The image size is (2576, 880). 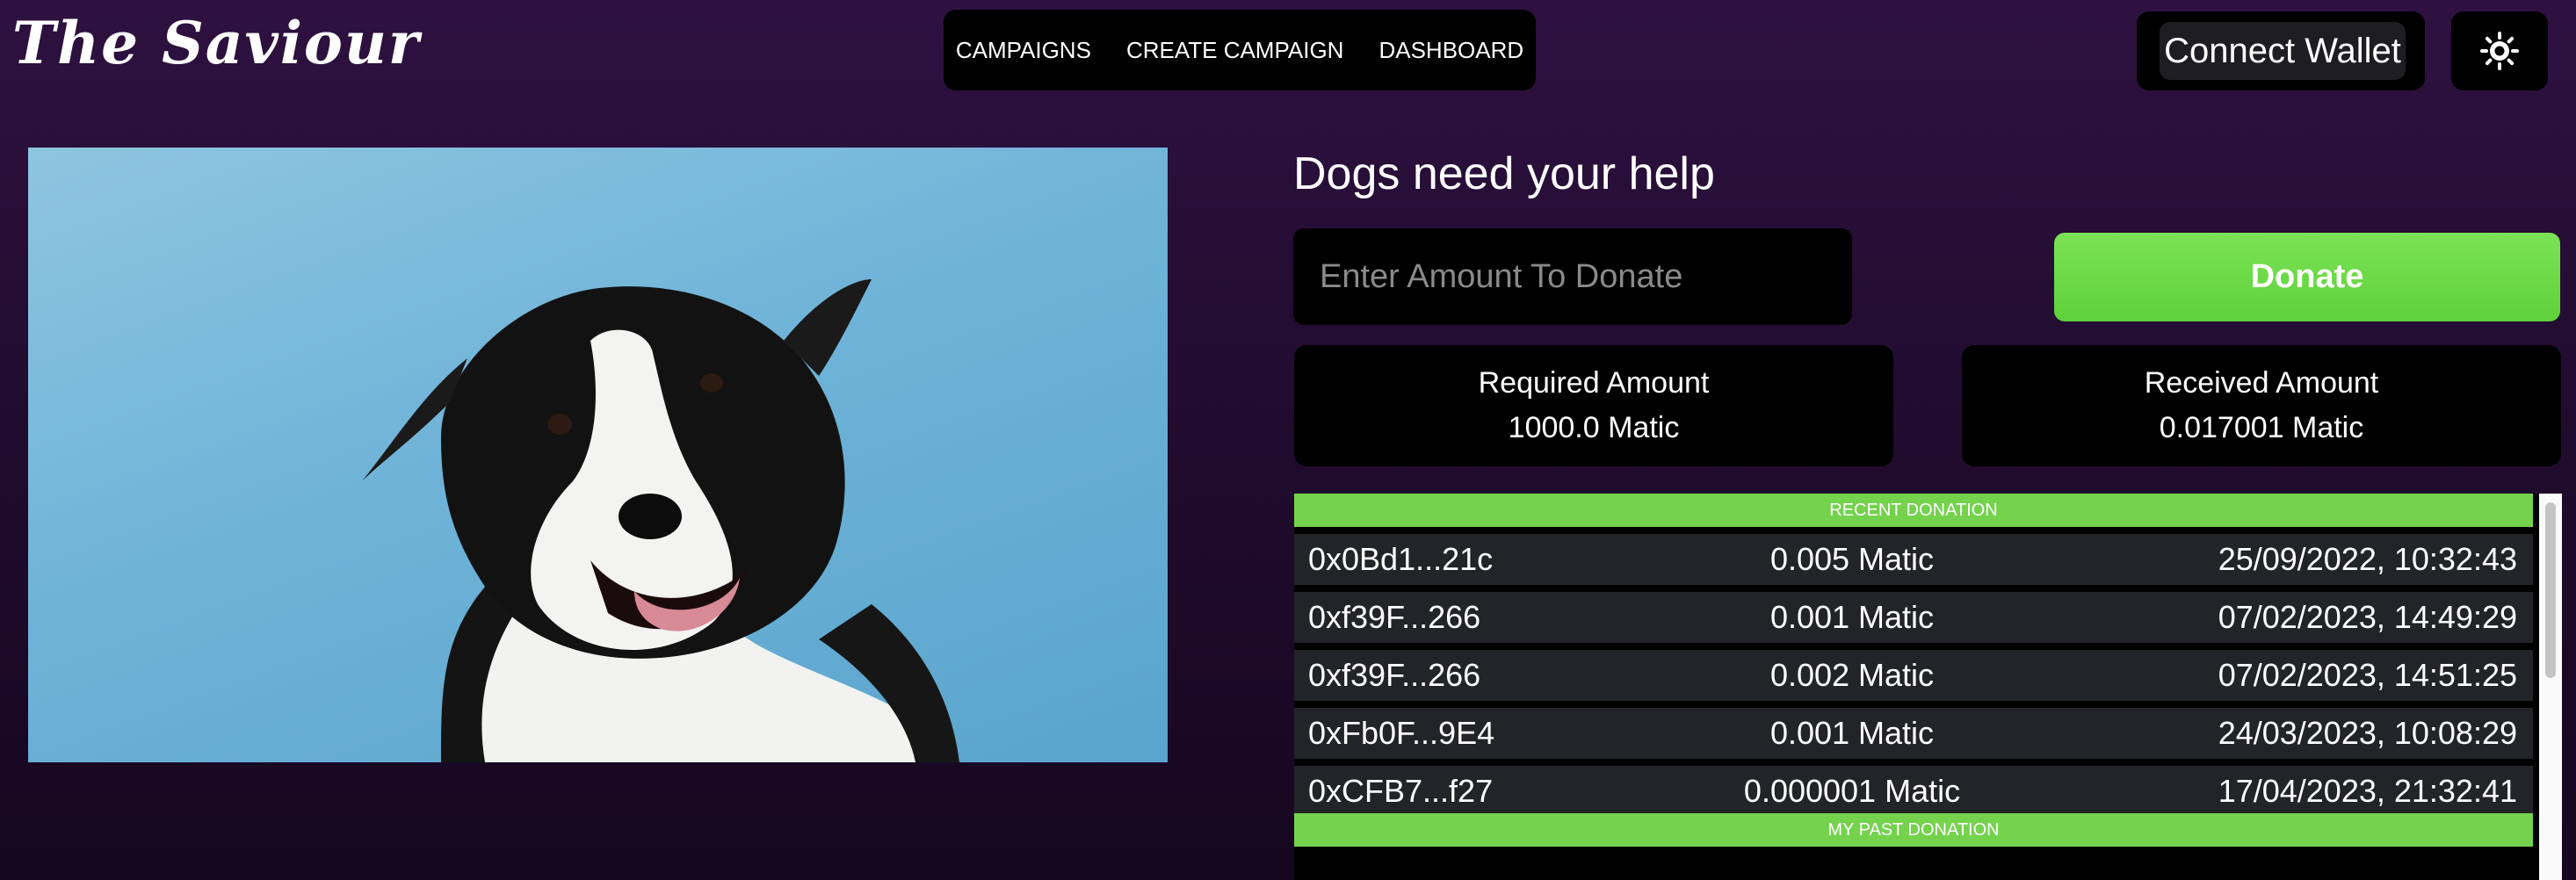 I want to click on sun-icon, so click(x=2499, y=51).